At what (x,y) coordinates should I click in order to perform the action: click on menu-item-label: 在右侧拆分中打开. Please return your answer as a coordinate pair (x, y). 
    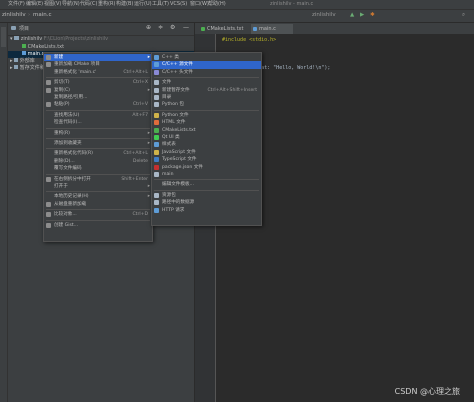
    Looking at the image, I should click on (72, 179).